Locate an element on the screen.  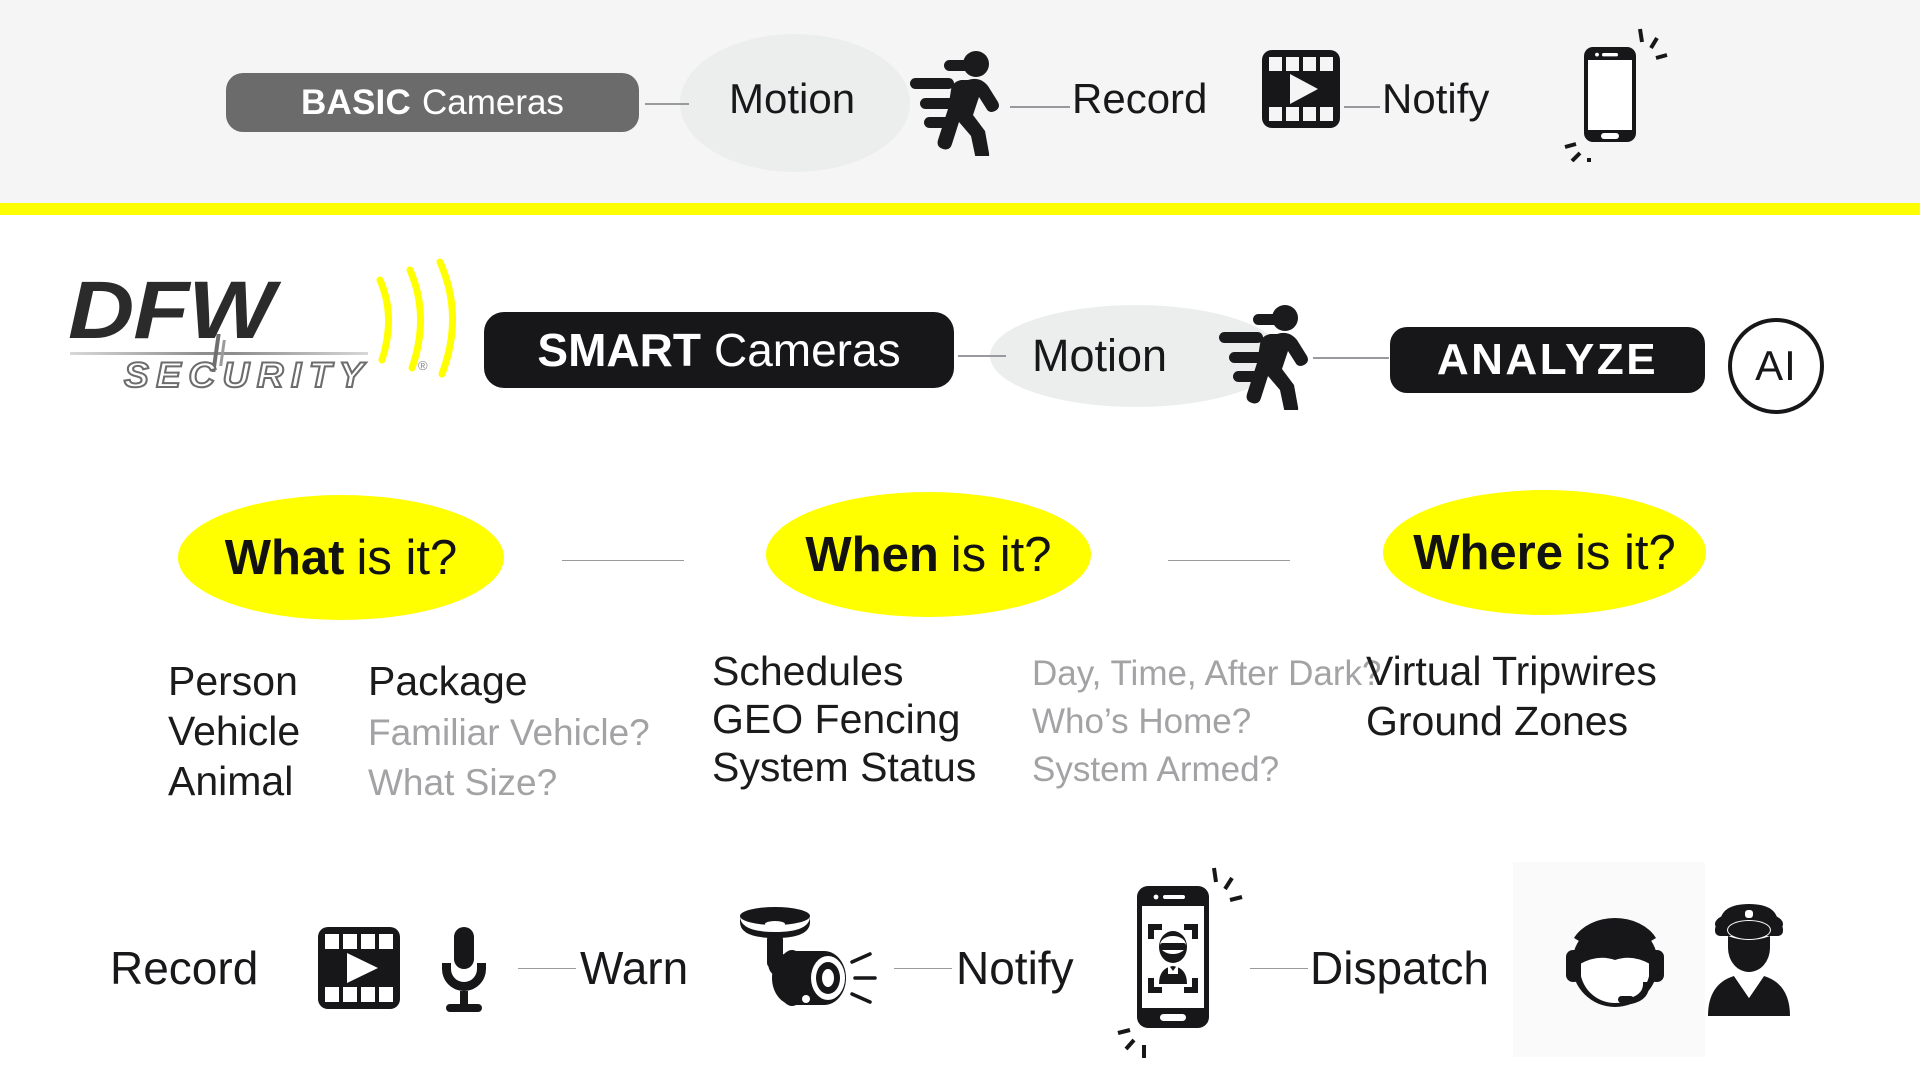
walking-person-motion-icon-smart is located at coordinates (1261, 355).